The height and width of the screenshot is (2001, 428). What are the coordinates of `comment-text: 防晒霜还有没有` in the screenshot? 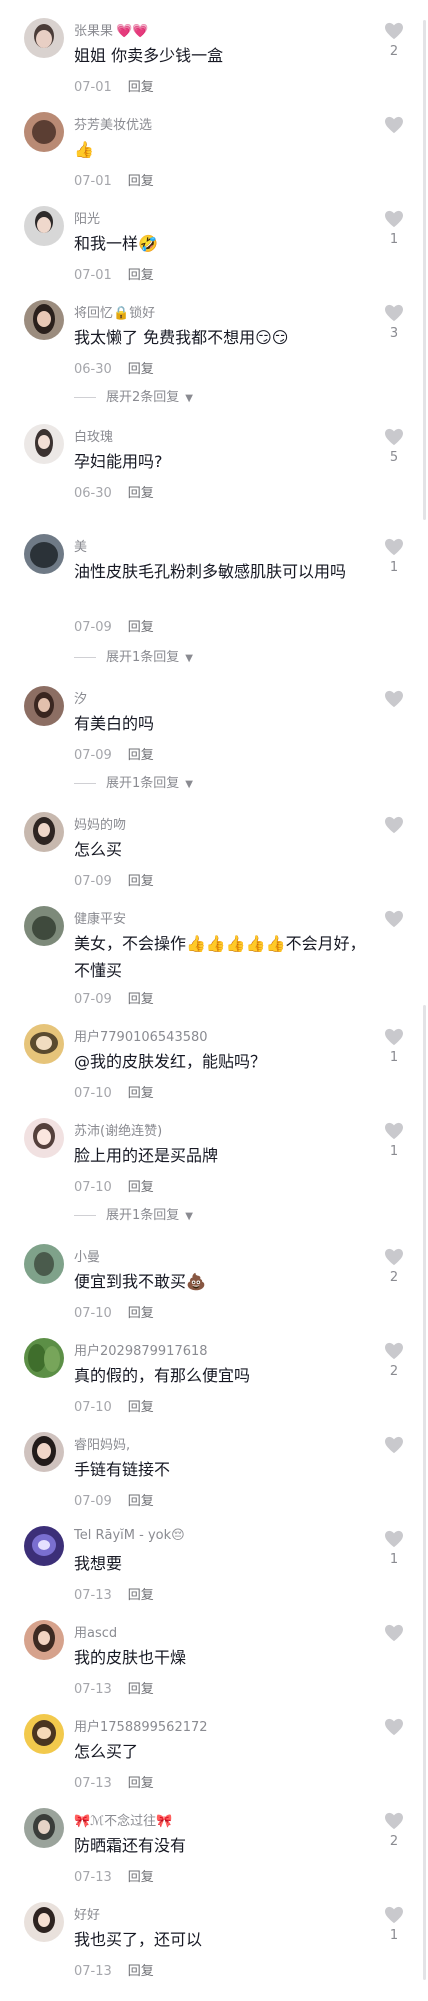 It's located at (130, 1845).